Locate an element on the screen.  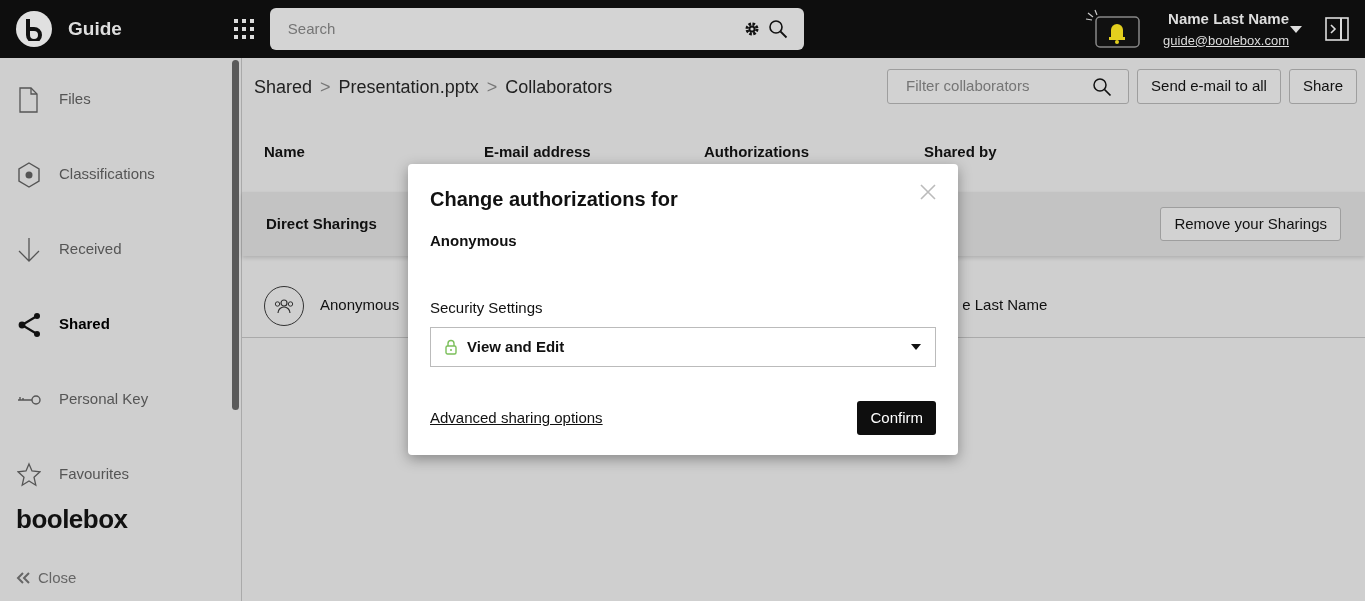
panel-toggle-icon is located at coordinates (1337, 29).